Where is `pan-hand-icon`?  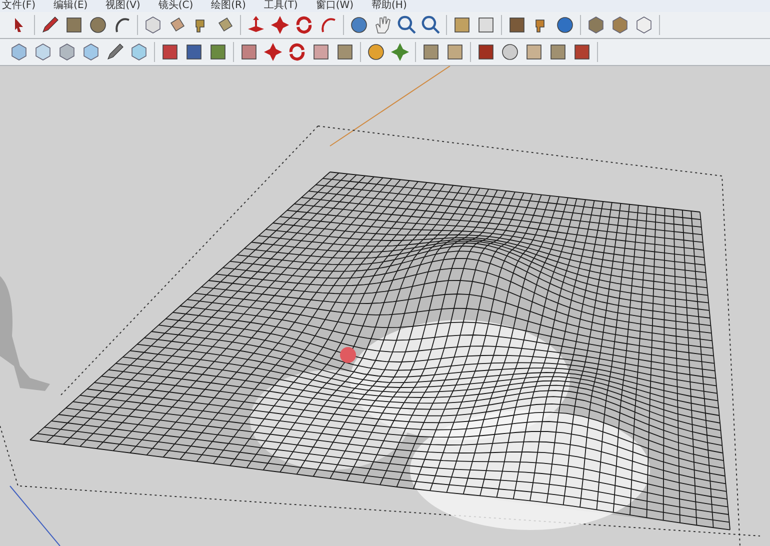
pan-hand-icon is located at coordinates (383, 24).